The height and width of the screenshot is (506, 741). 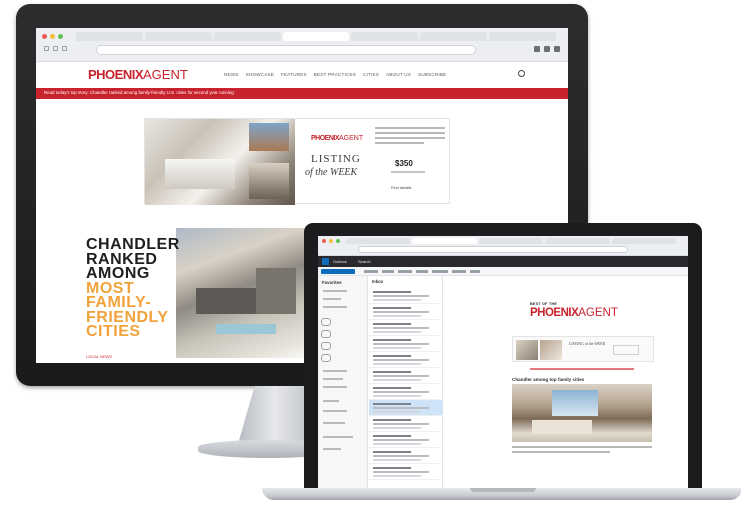 I want to click on listing-photo-kitchen, so click(x=200, y=174).